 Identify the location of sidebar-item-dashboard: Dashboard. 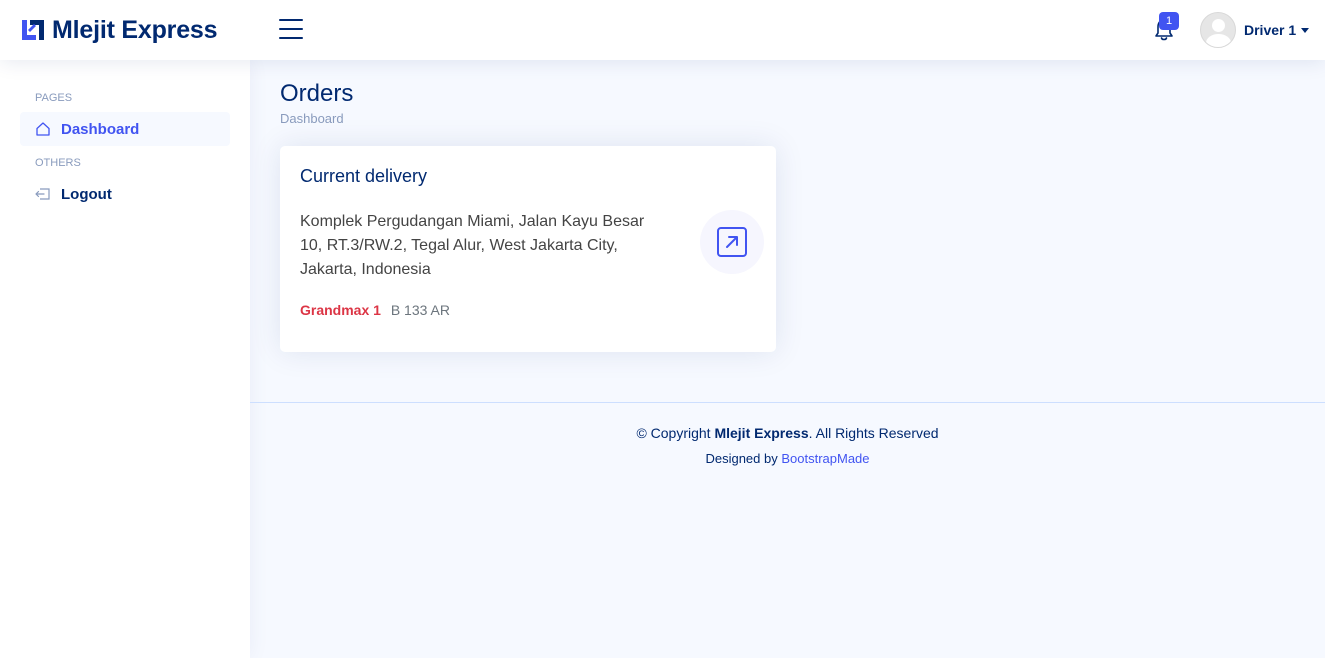
(125, 129).